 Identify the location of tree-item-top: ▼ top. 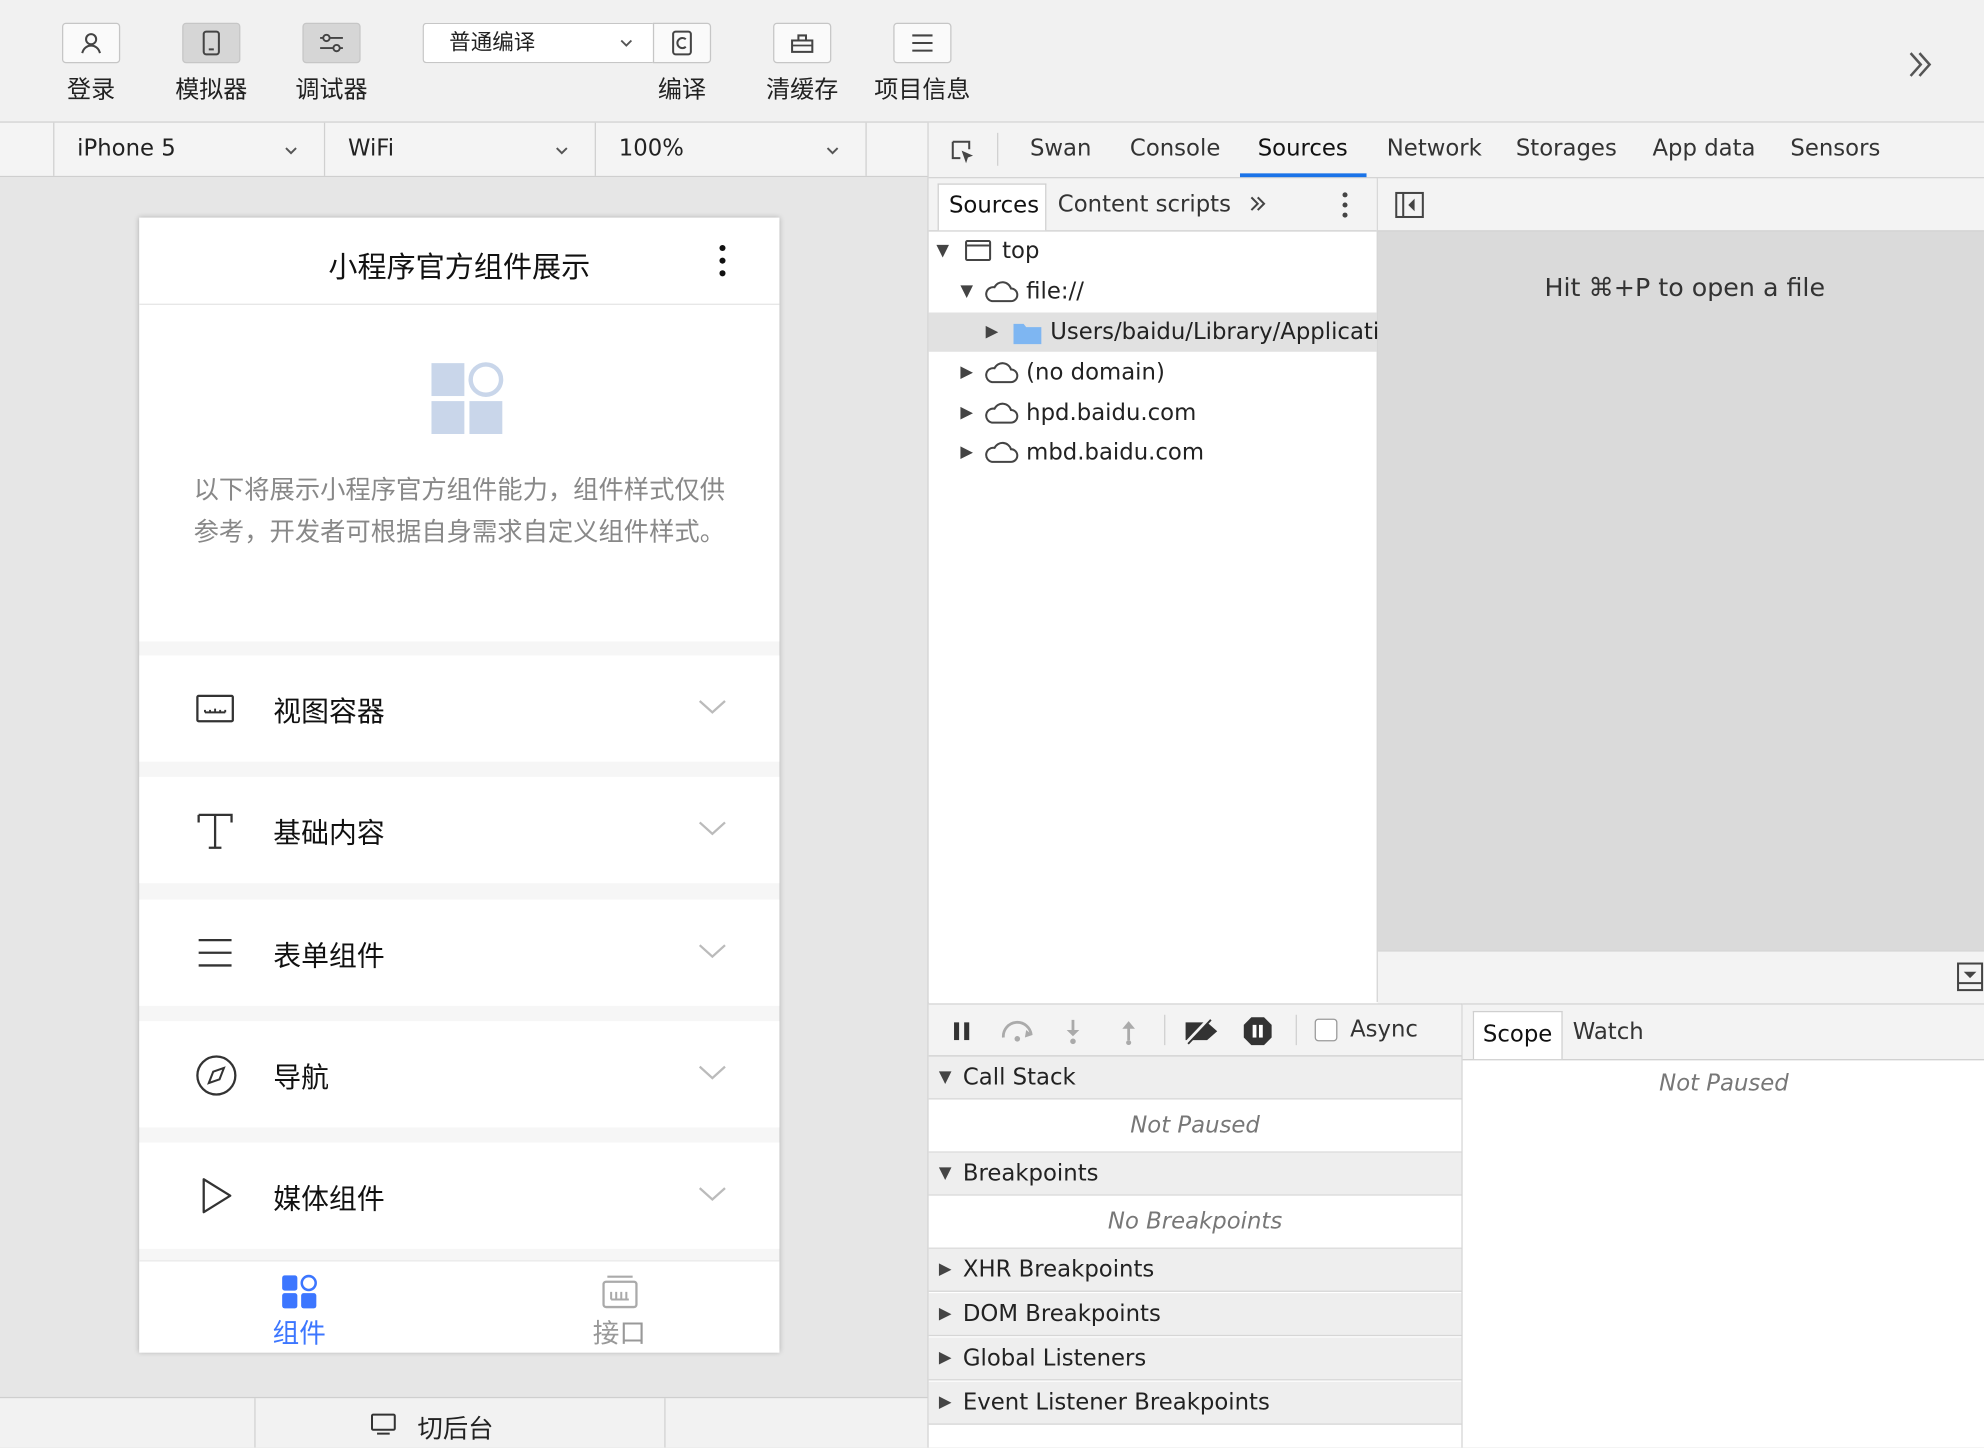
(1153, 251).